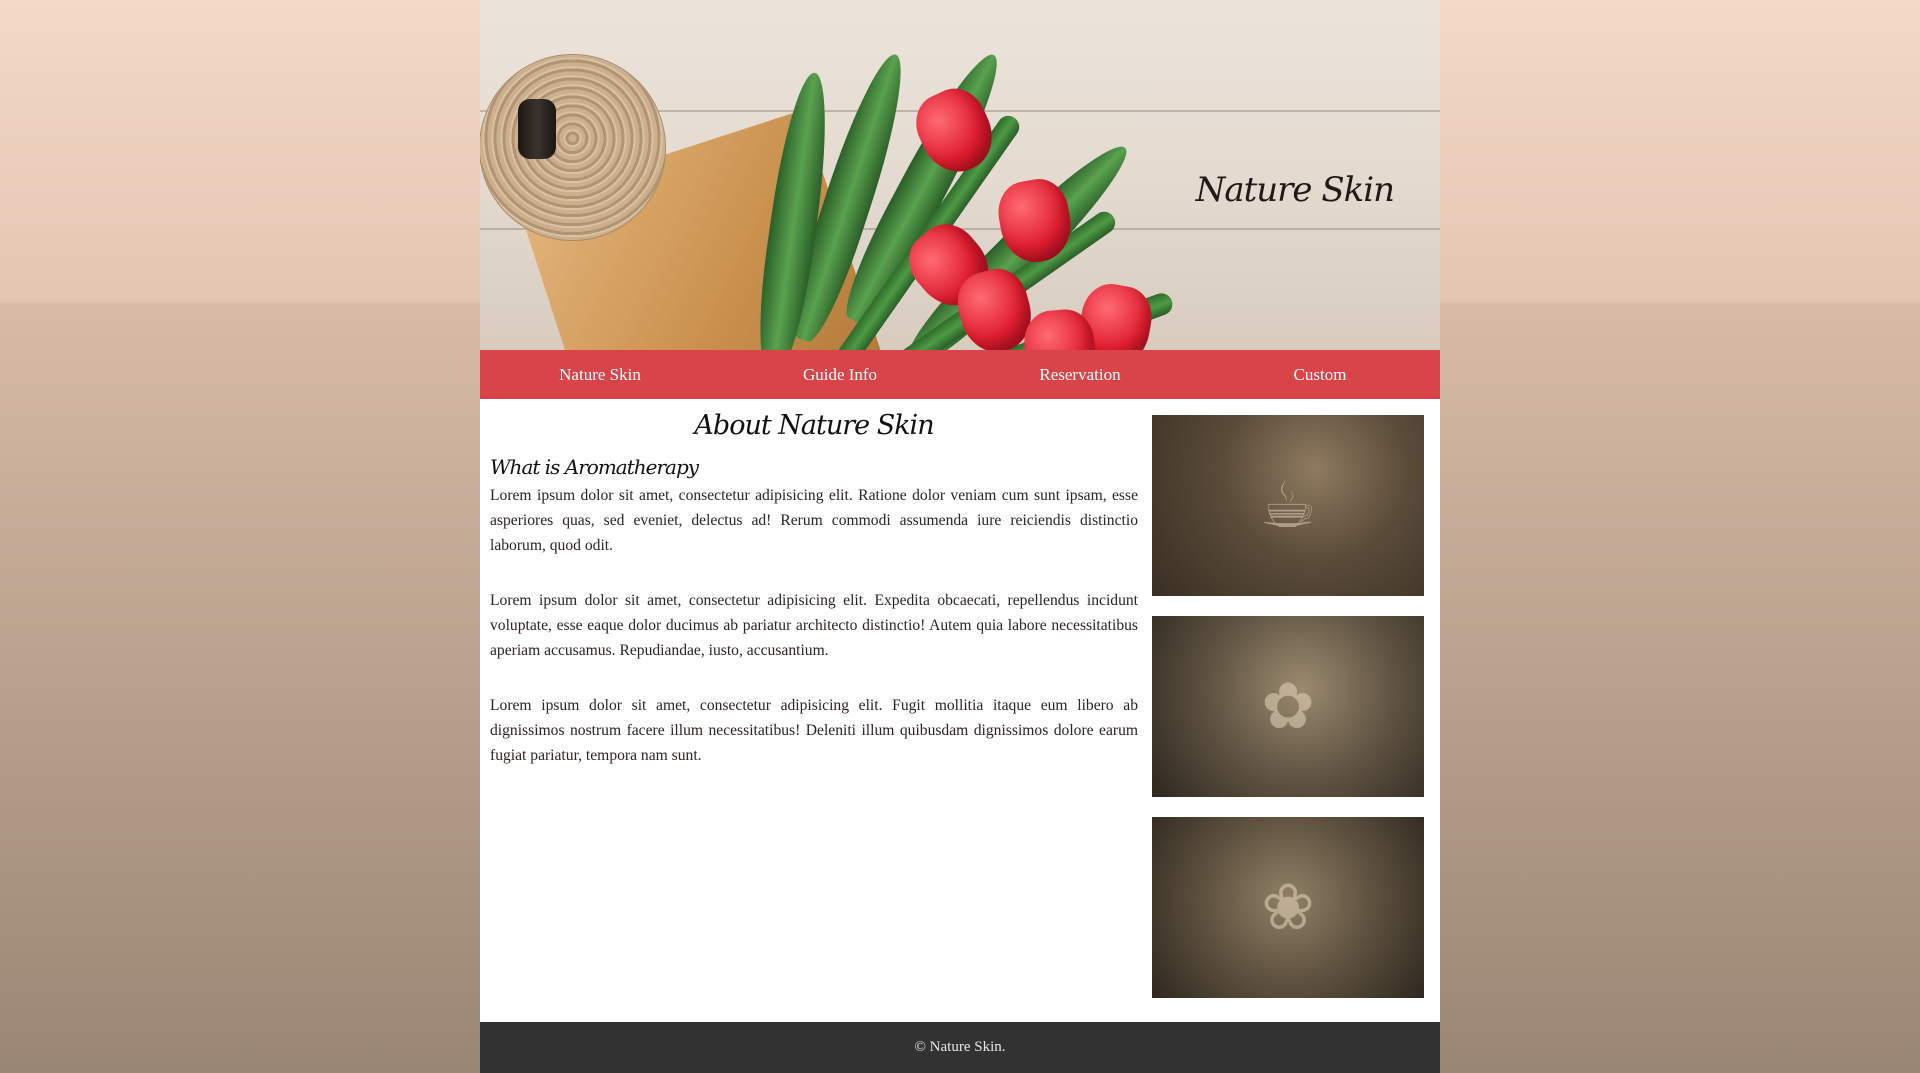 The image size is (1920, 1073). I want to click on footer-copyright: © Nature Skin., so click(960, 1047).